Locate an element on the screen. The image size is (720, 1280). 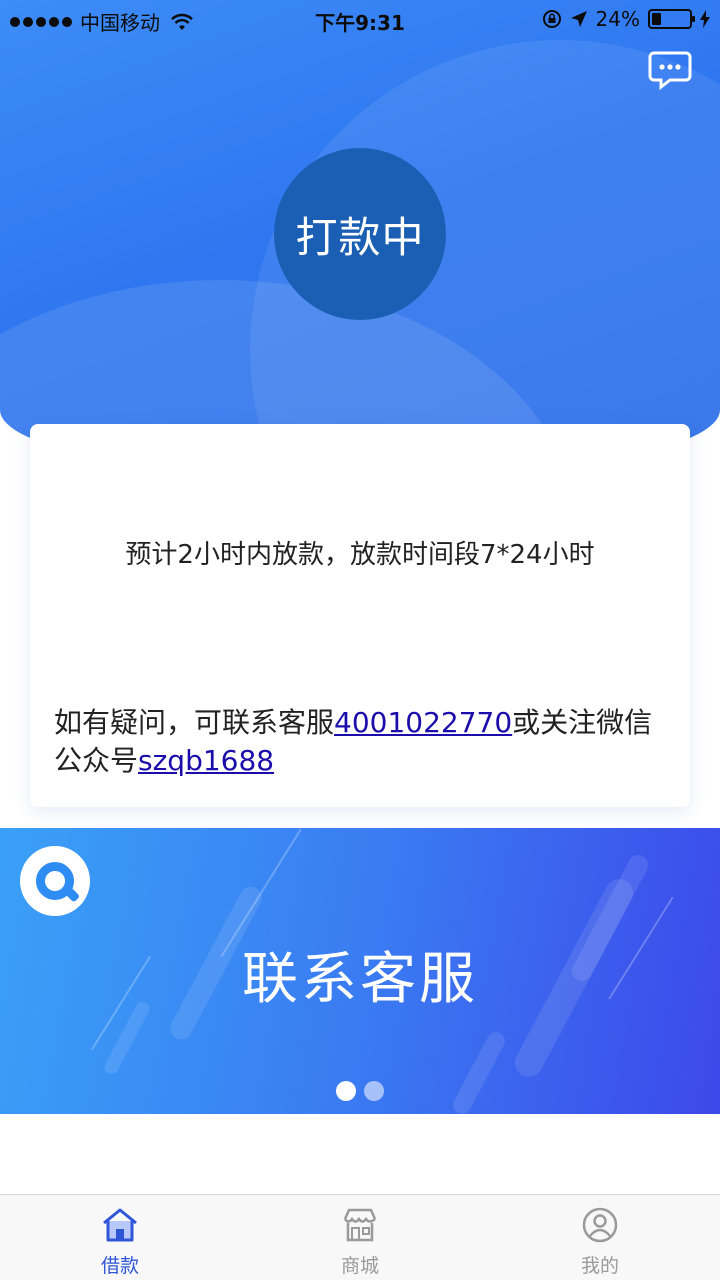
payment-status-text: 打款中 is located at coordinates (360, 237).